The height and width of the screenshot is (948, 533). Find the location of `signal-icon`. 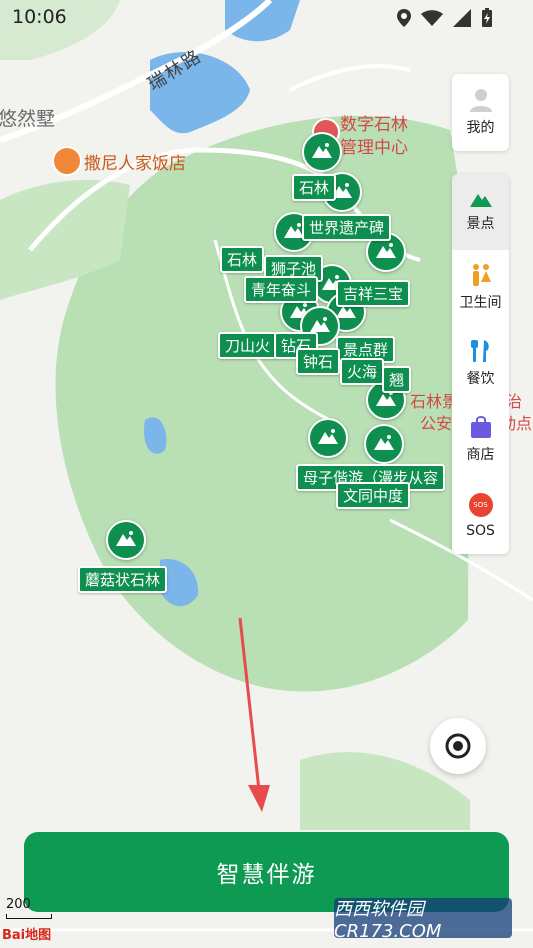

signal-icon is located at coordinates (462, 18).